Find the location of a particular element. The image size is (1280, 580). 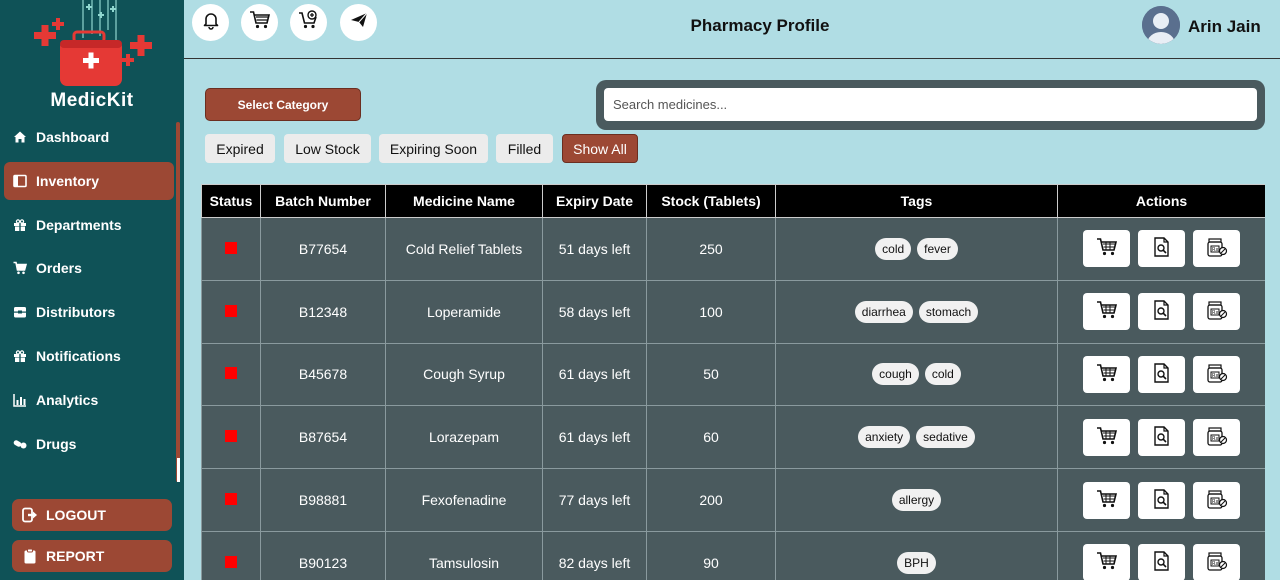

status-indicator is located at coordinates (231, 310).